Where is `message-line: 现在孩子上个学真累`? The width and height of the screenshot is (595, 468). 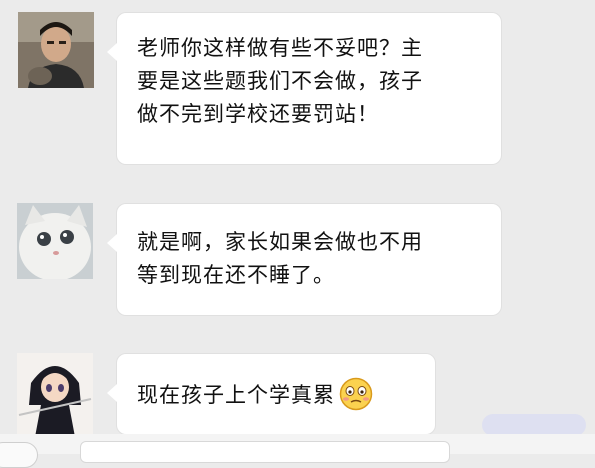 message-line: 现在孩子上个学真累 is located at coordinates (286, 394).